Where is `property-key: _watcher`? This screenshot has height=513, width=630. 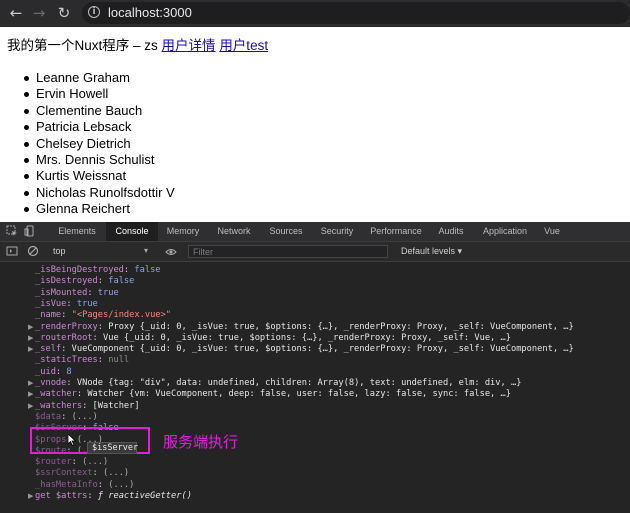 property-key: _watcher is located at coordinates (56, 394).